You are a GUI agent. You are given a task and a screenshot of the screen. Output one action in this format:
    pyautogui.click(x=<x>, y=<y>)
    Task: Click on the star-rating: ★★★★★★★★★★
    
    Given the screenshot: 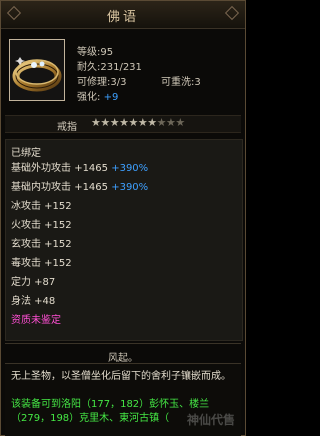 What is the action you would take?
    pyautogui.click(x=138, y=122)
    